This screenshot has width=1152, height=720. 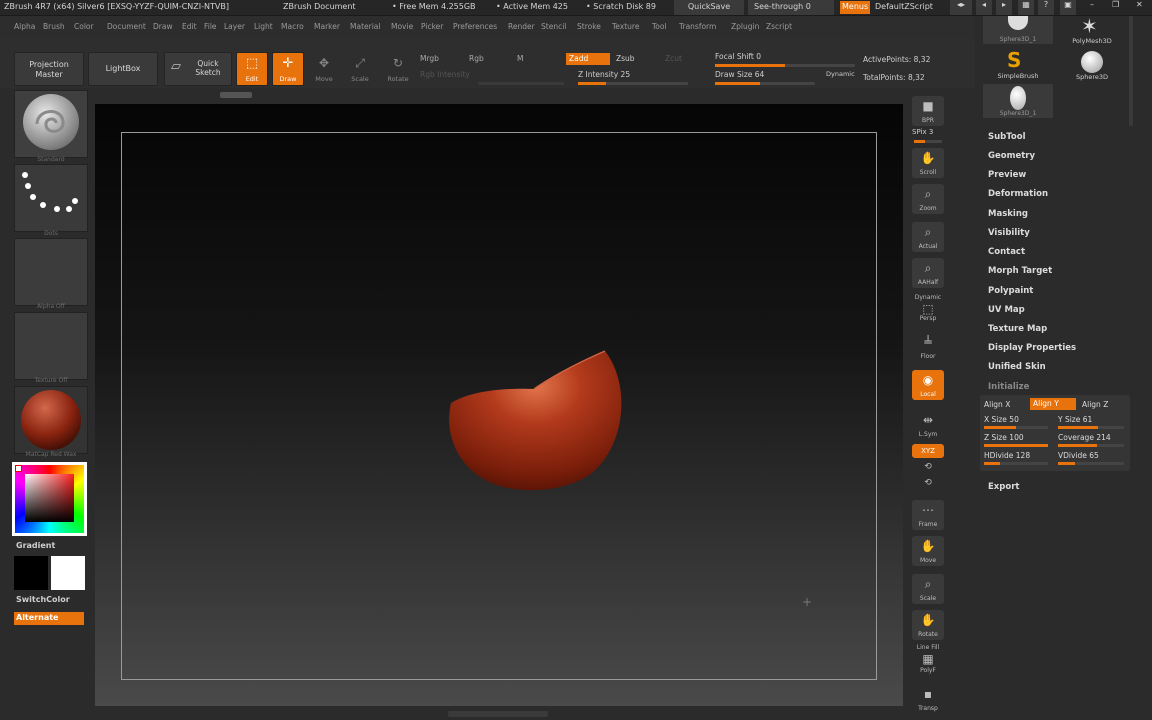 What do you see at coordinates (1091, 463) in the screenshot?
I see `vdivide-track` at bounding box center [1091, 463].